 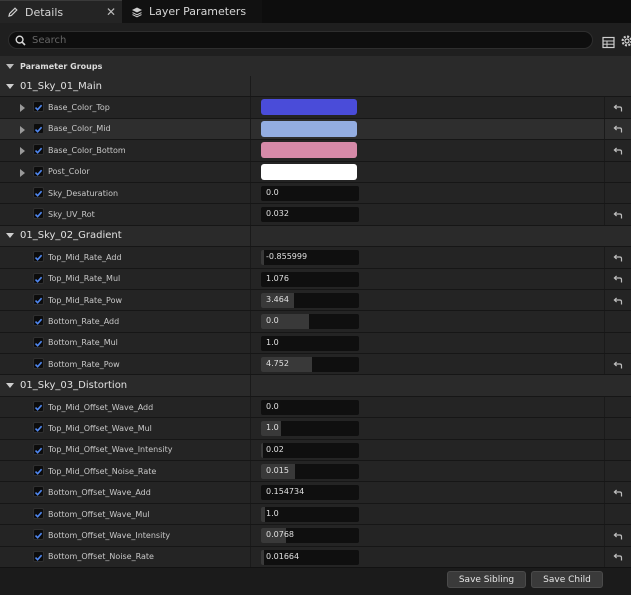 I want to click on parameter-row: Post_Color, so click(x=315, y=172).